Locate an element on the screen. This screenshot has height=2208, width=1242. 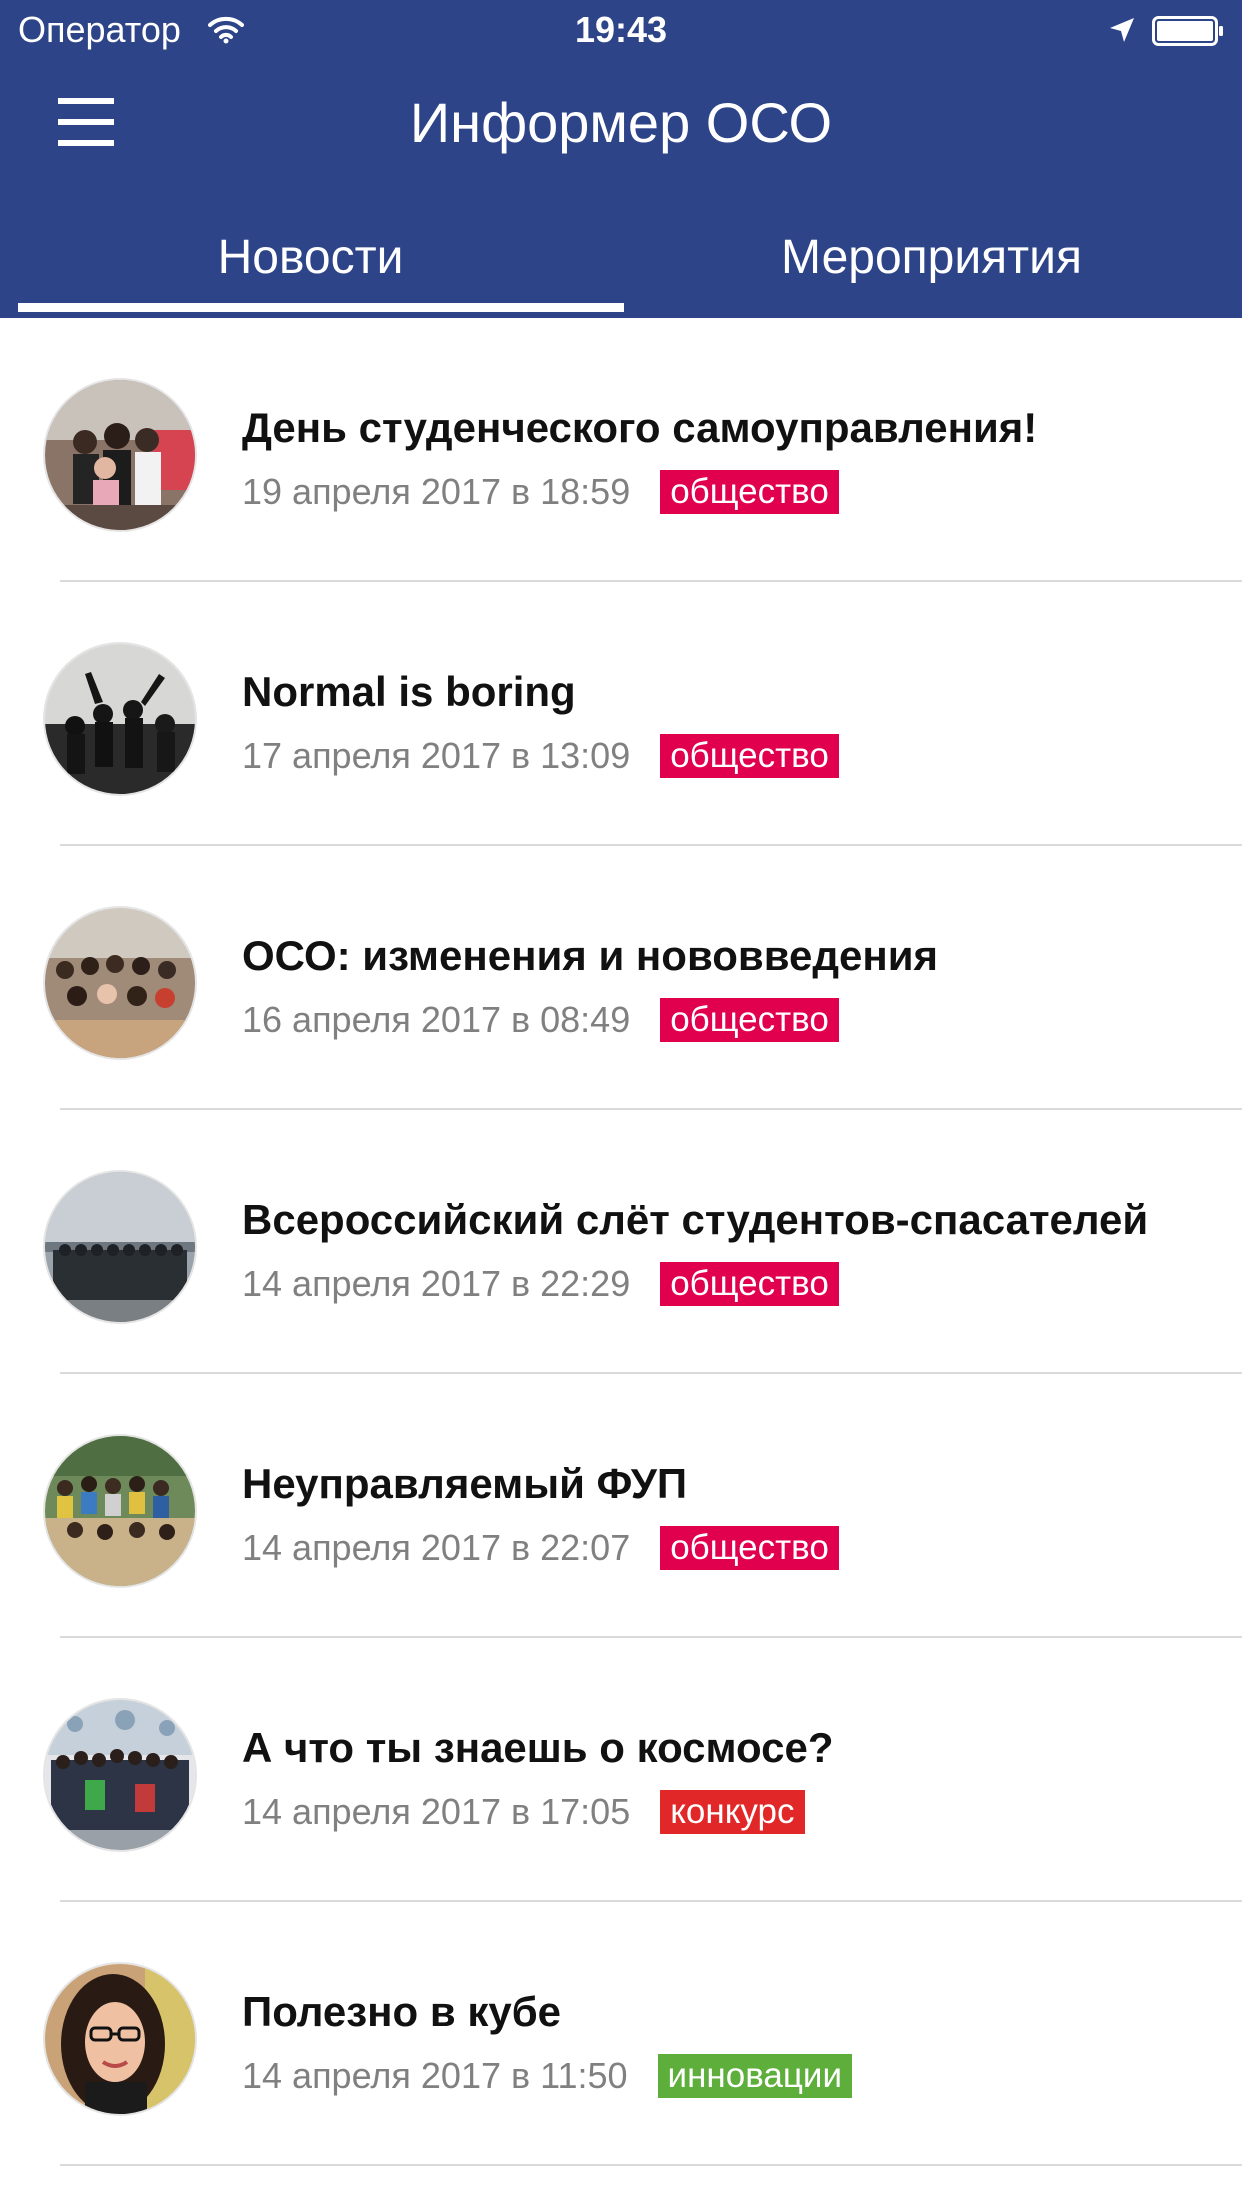
dance-photo-image is located at coordinates (120, 719).